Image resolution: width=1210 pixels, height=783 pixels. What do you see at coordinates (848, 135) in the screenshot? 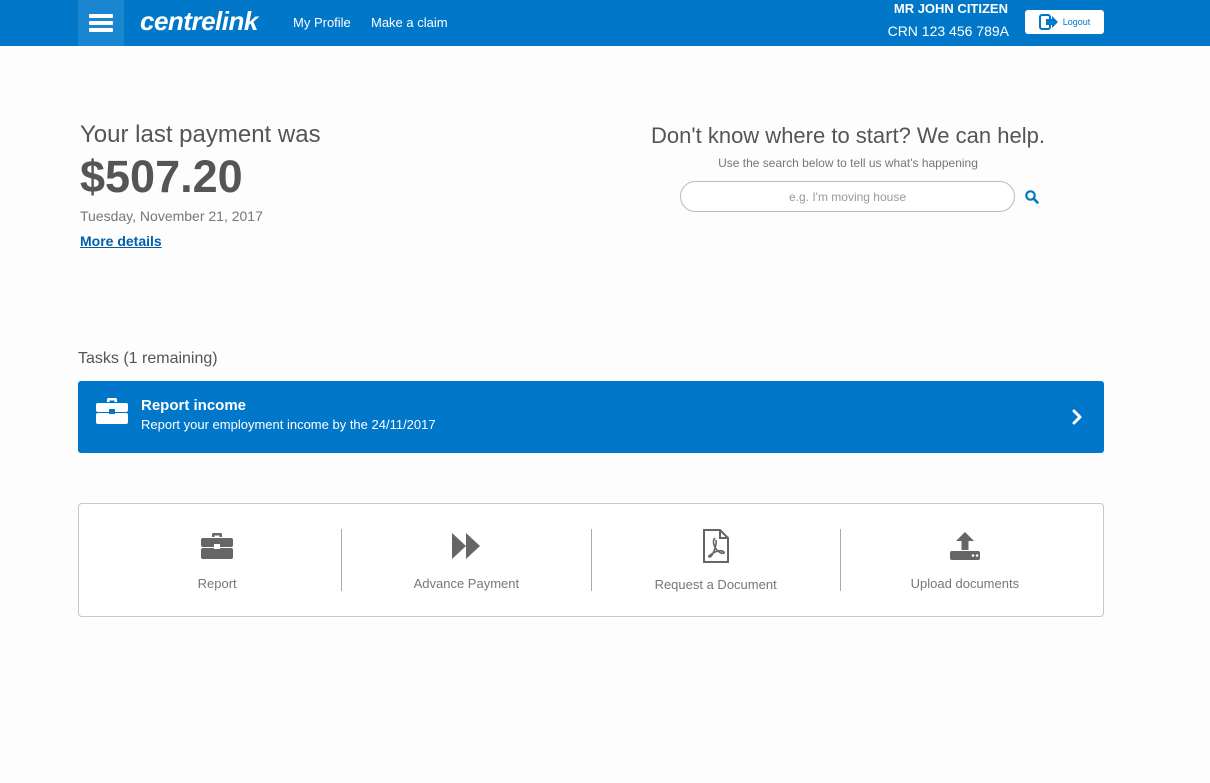
I see `help-heading: Don't know where to start? We can help.` at bounding box center [848, 135].